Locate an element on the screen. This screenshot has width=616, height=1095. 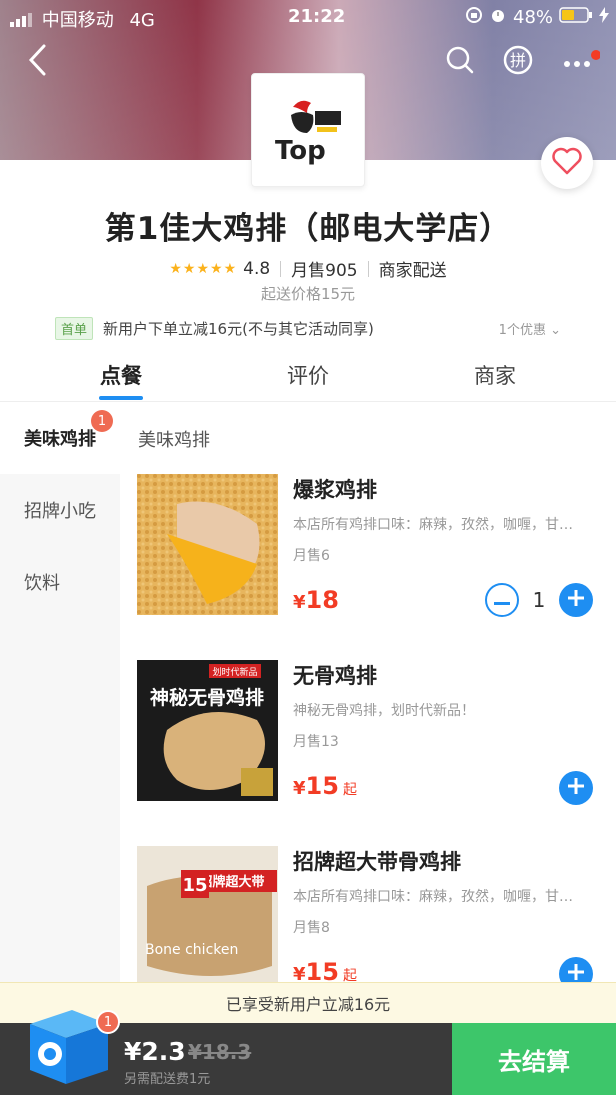
min-order-price: 起送价格15元 is located at coordinates (308, 294).